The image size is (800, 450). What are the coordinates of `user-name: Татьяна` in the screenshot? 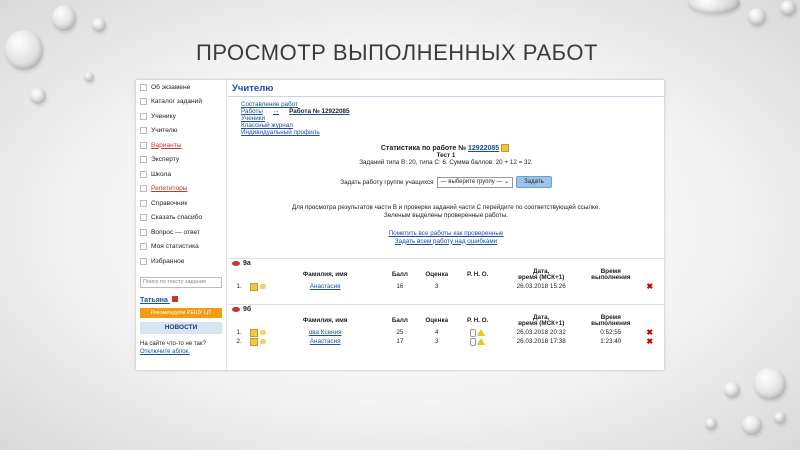 It's located at (154, 300).